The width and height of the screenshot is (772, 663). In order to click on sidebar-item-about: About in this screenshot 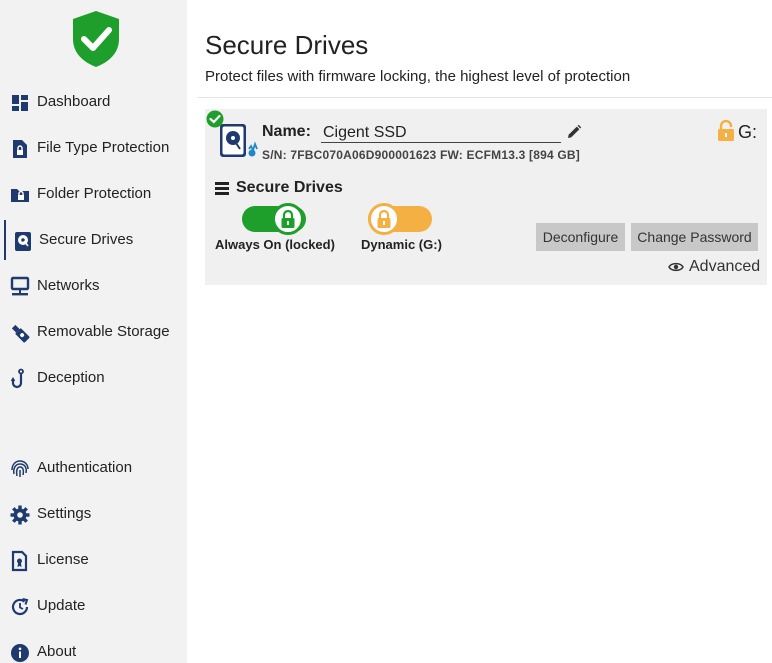, I will do `click(93, 647)`.